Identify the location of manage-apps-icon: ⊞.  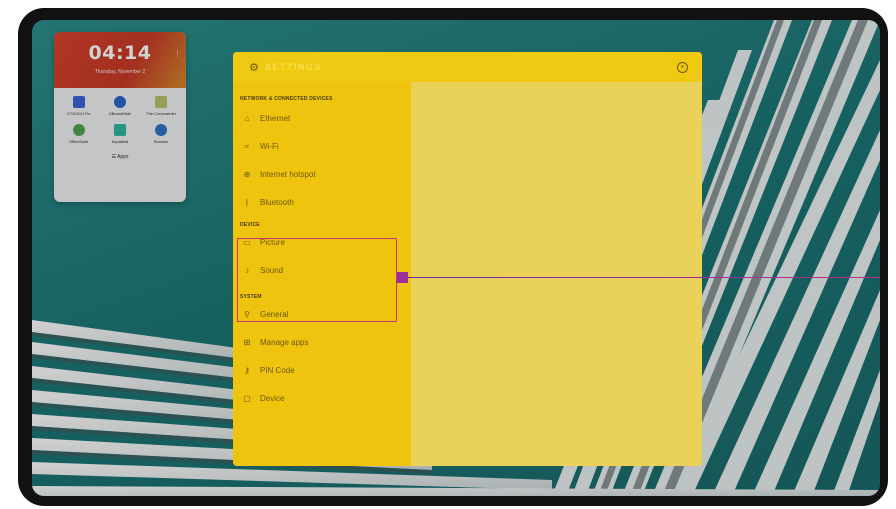
(247, 342).